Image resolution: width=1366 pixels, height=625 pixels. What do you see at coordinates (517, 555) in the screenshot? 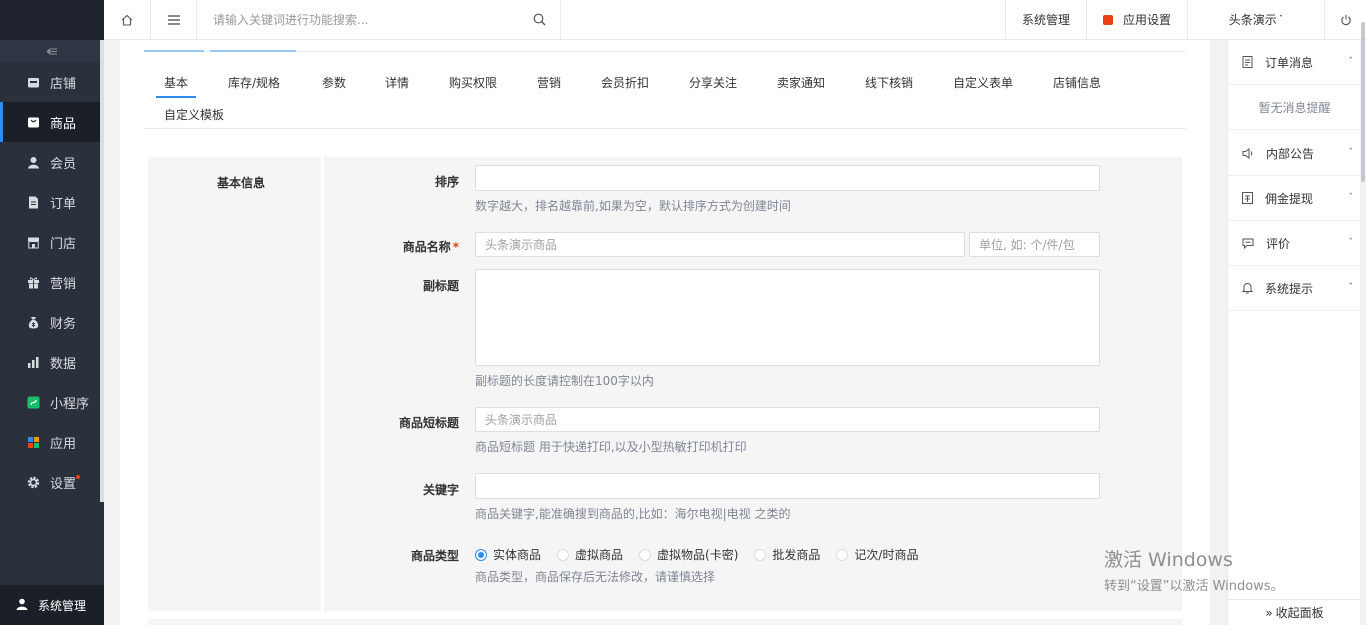
I see `radio-label: 实体商品` at bounding box center [517, 555].